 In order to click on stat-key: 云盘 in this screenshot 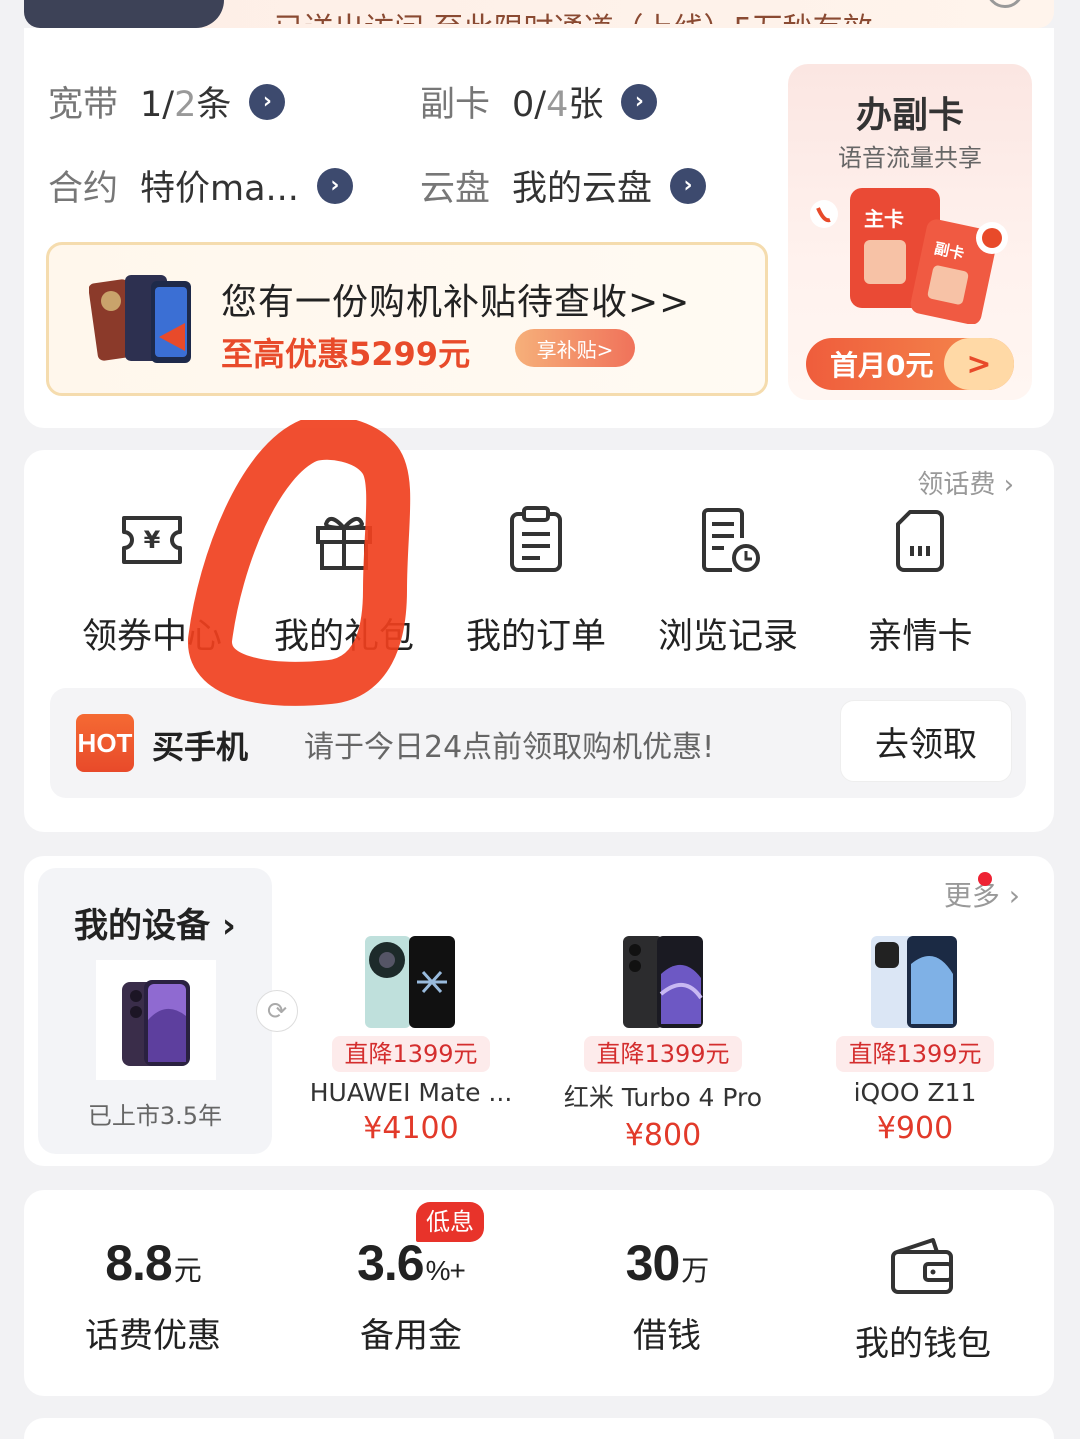, I will do `click(455, 189)`.